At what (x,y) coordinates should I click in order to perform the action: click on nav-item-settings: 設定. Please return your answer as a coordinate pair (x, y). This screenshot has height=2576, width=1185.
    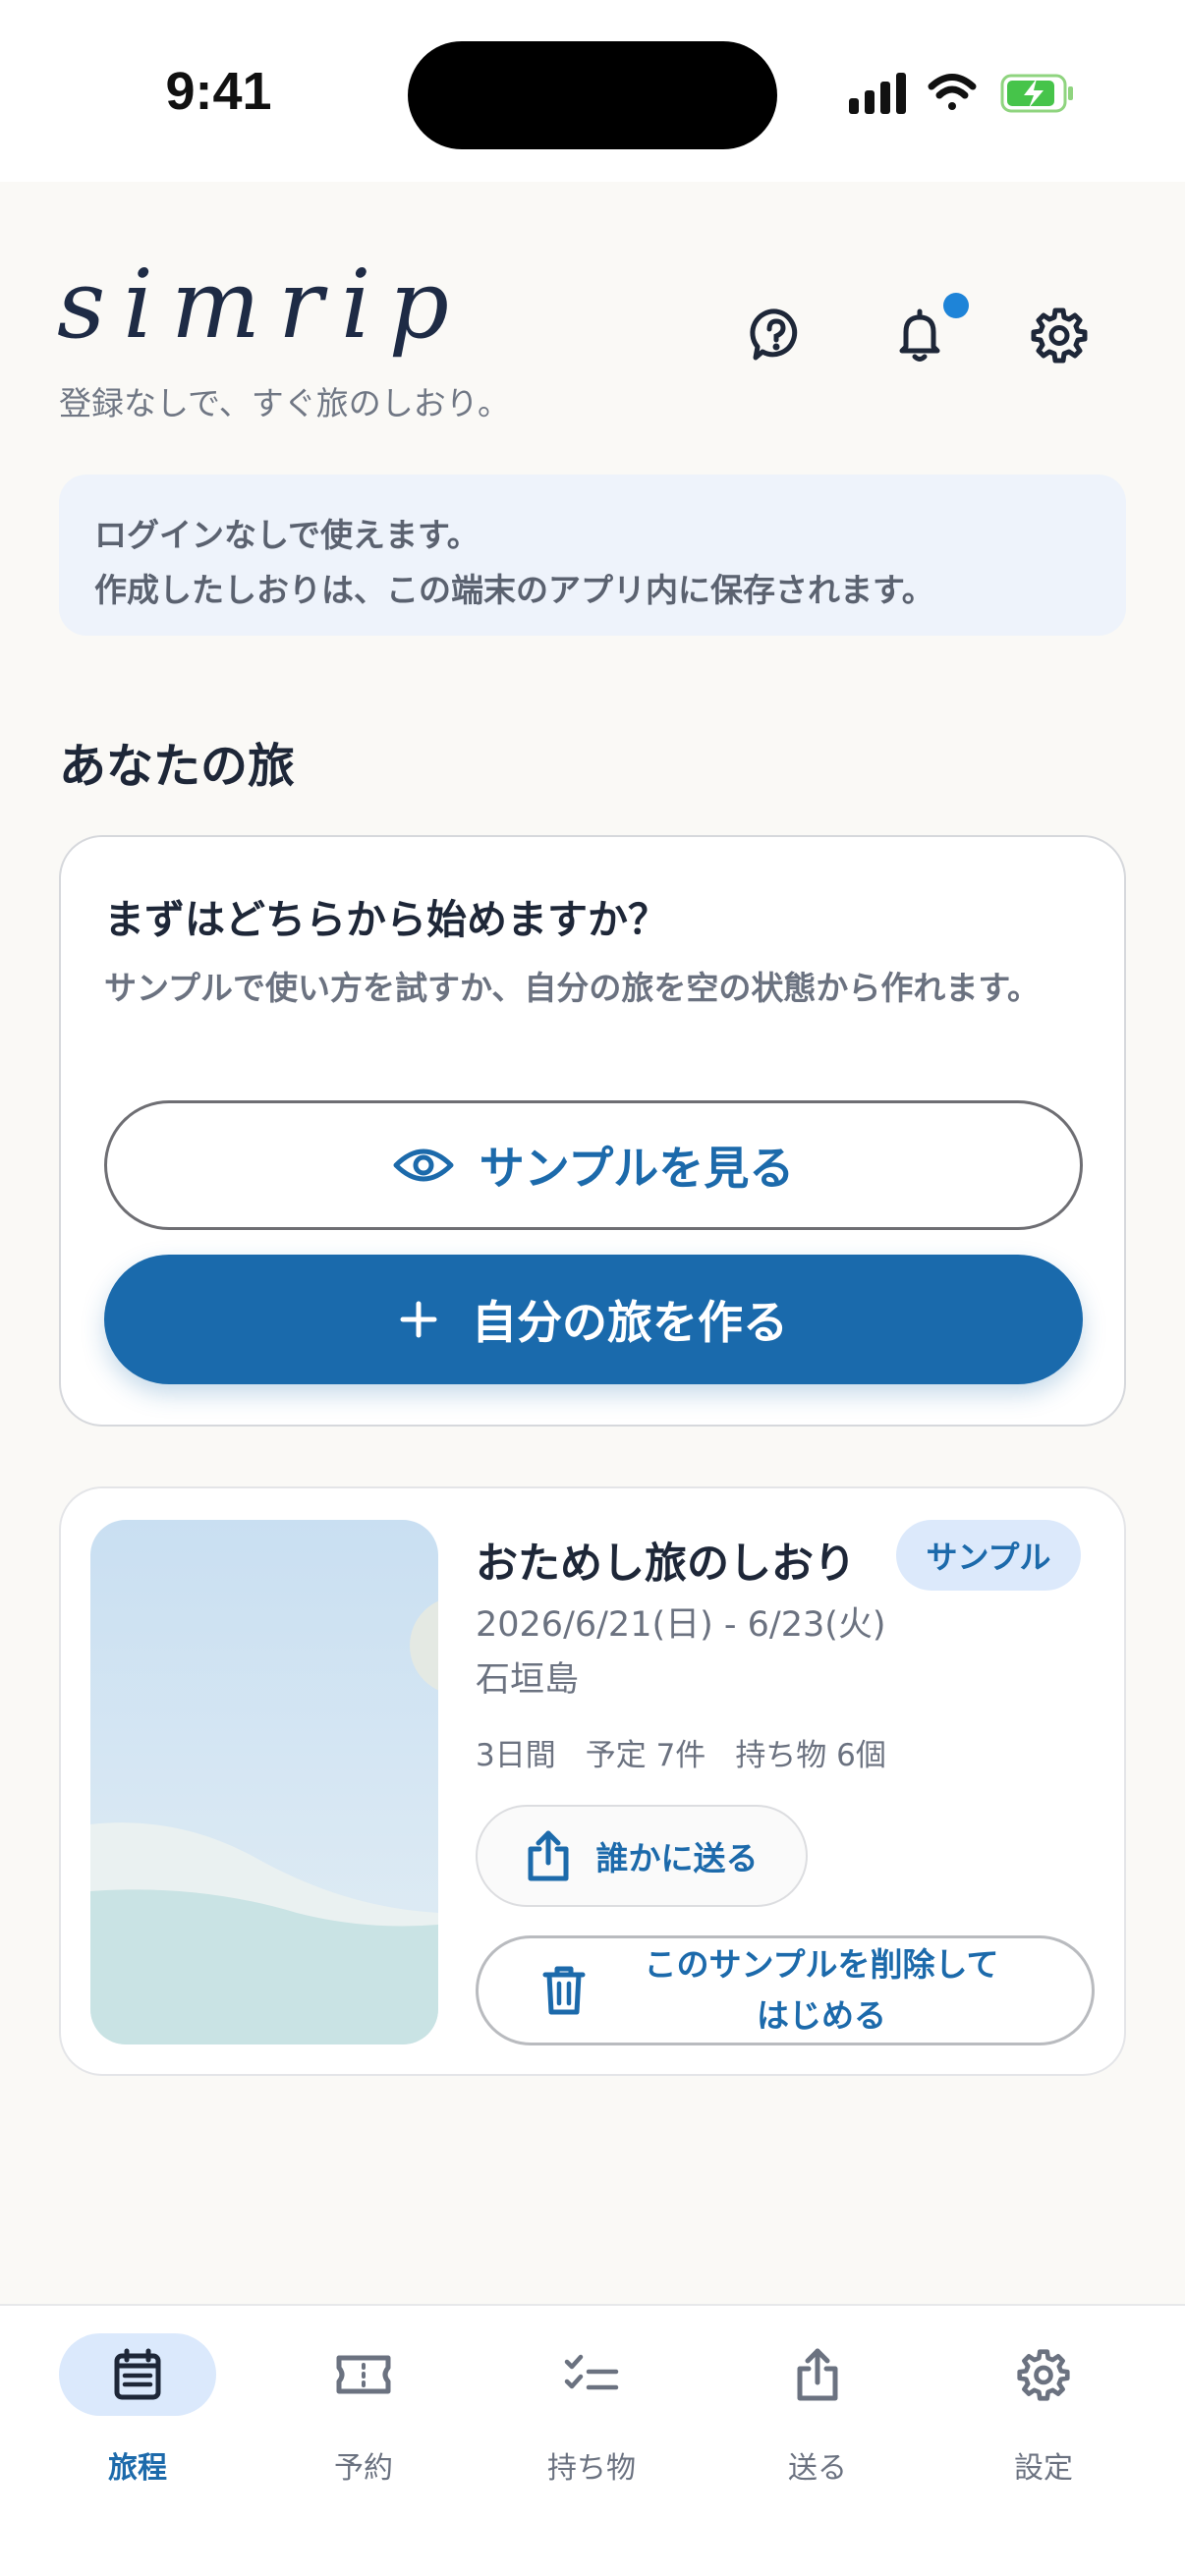
    Looking at the image, I should click on (1044, 2412).